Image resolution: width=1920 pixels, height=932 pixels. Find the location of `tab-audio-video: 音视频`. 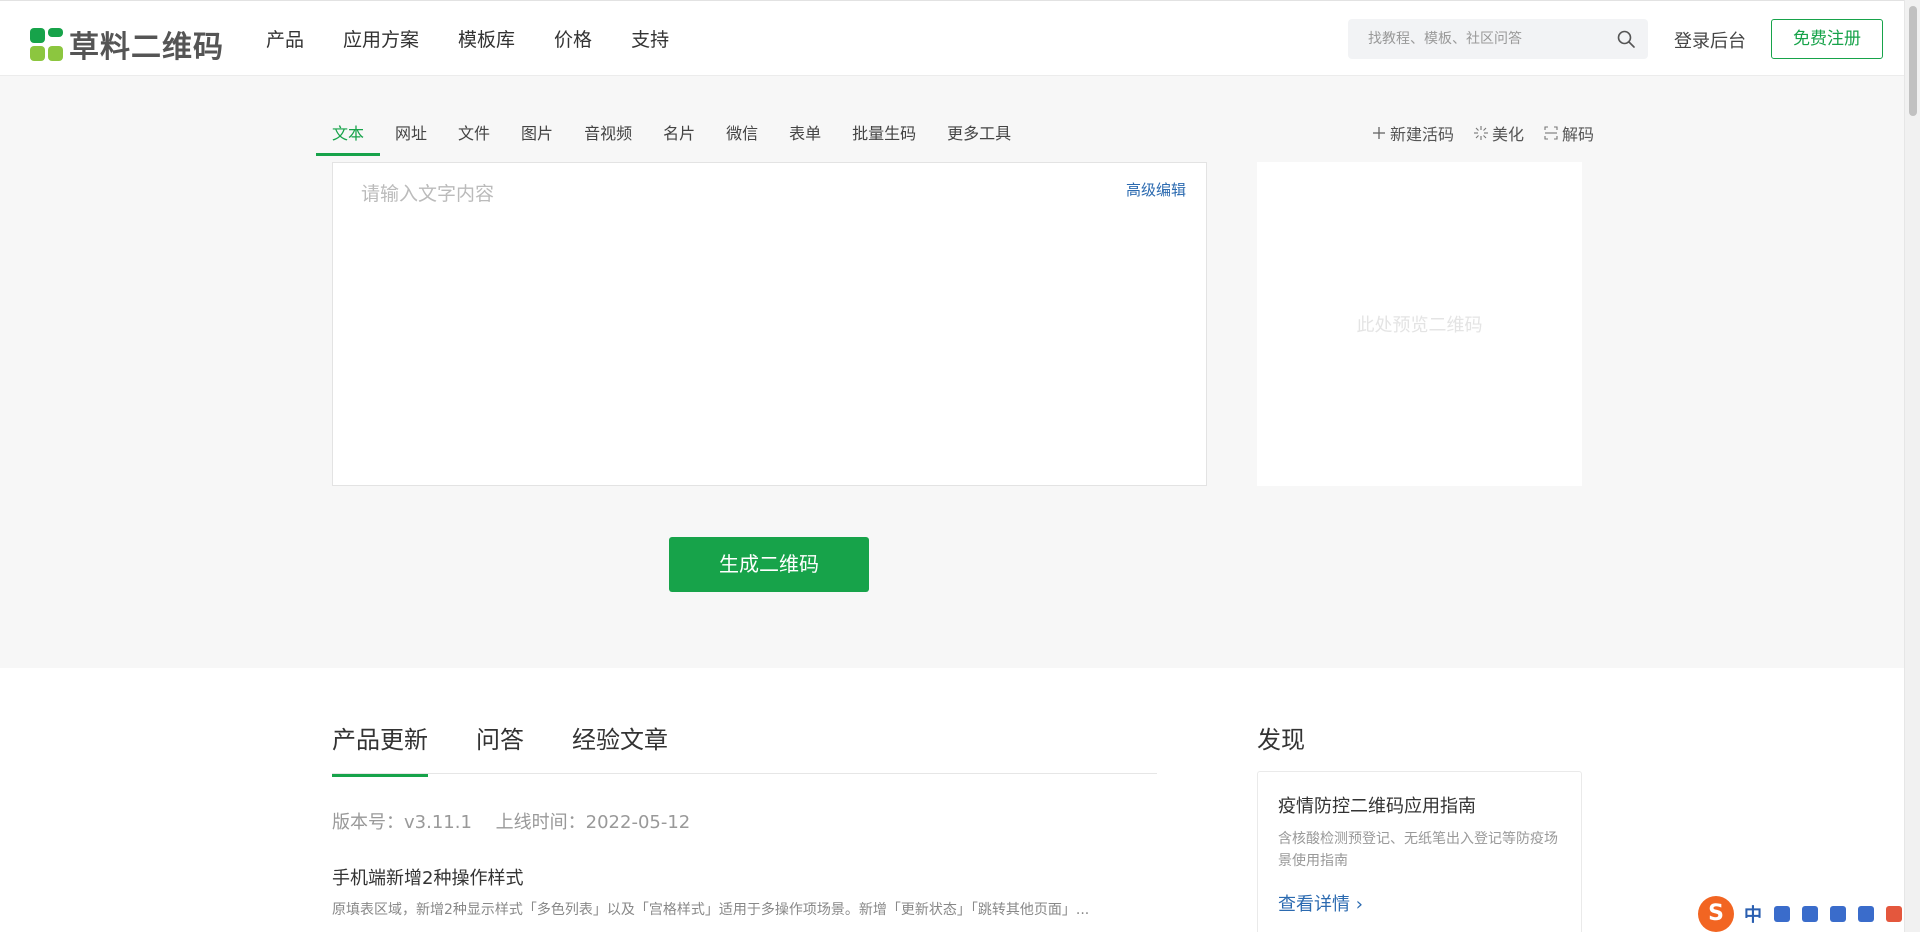

tab-audio-video: 音视频 is located at coordinates (608, 135).